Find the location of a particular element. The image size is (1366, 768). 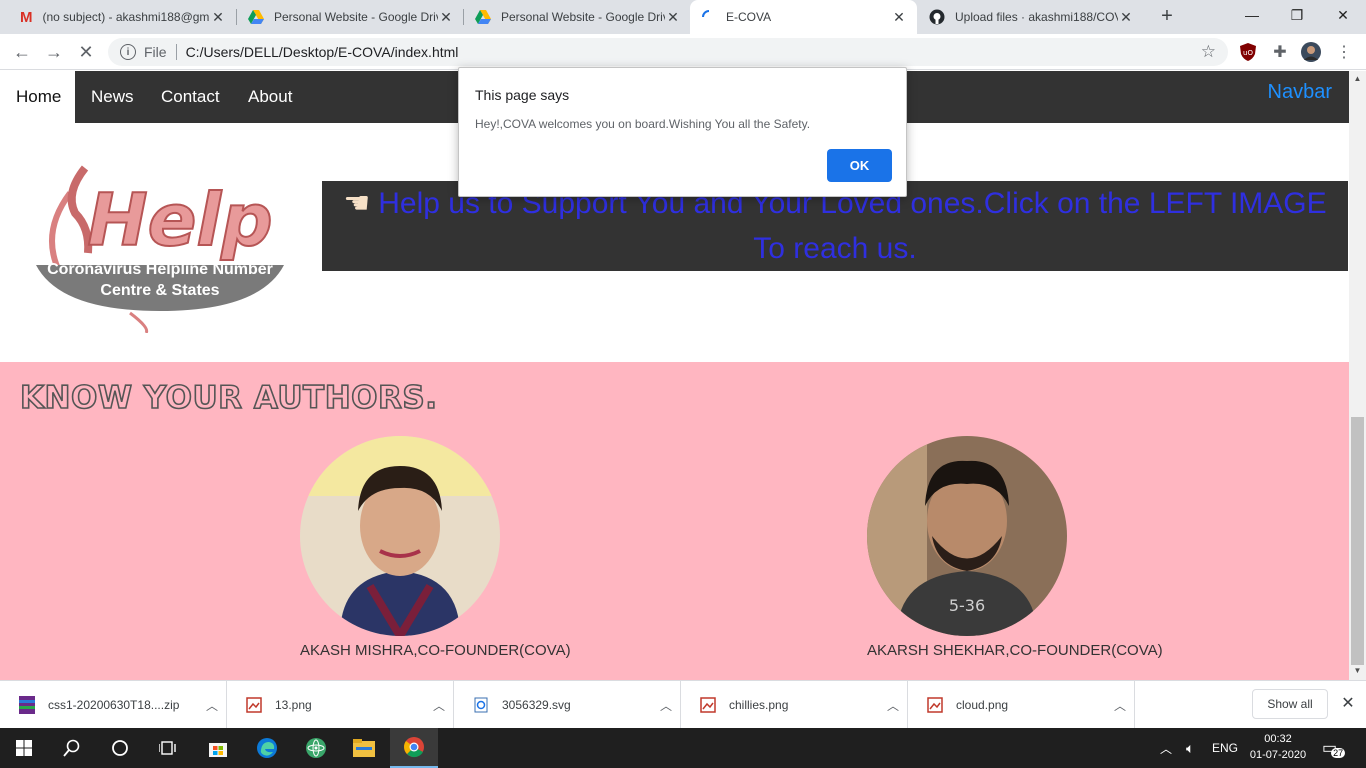

download-filename: 13.png is located at coordinates (293, 705).